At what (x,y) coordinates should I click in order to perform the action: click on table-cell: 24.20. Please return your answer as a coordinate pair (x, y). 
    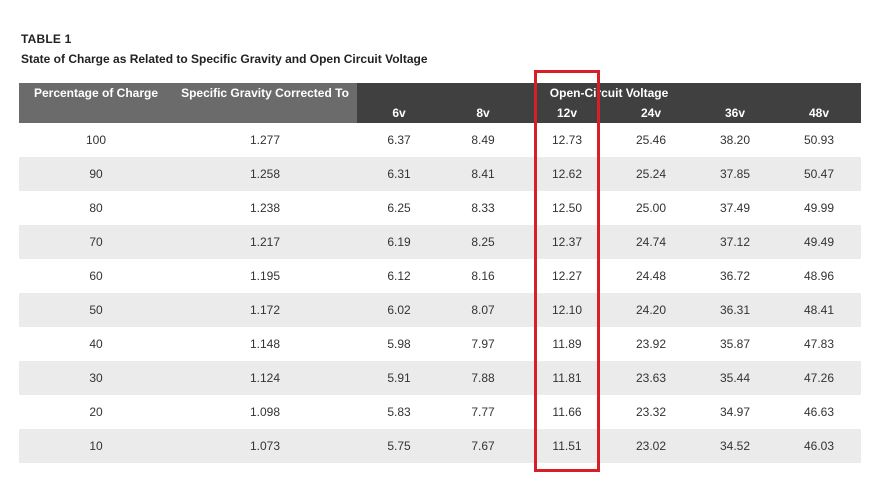
    Looking at the image, I should click on (651, 310).